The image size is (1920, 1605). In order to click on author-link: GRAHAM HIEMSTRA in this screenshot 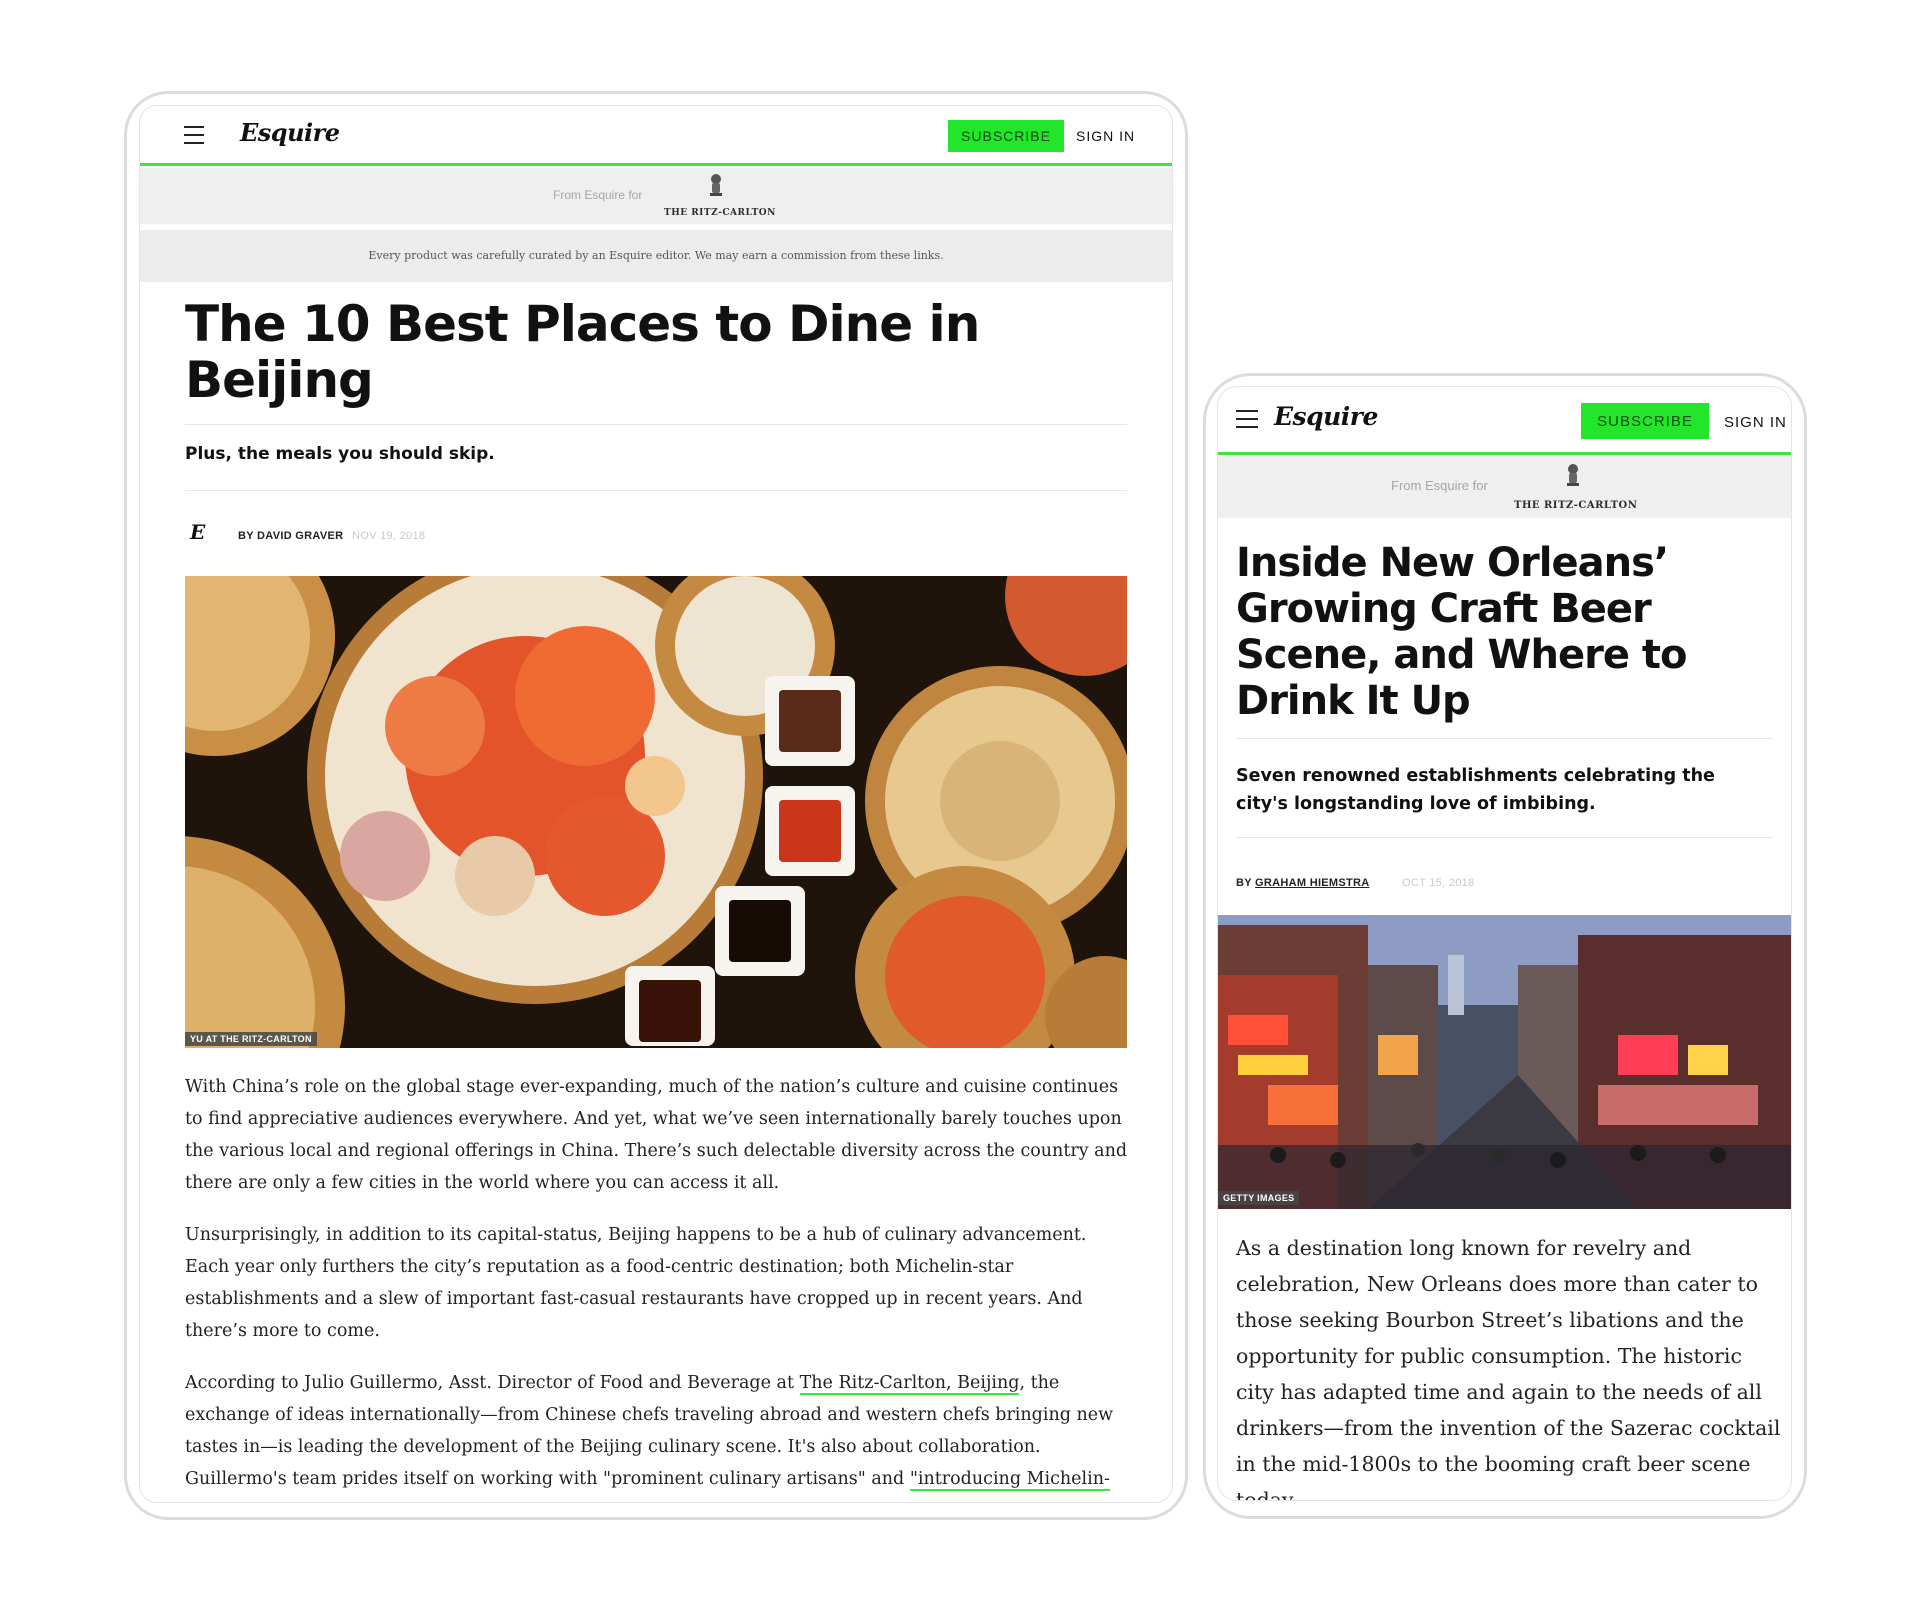, I will do `click(1312, 883)`.